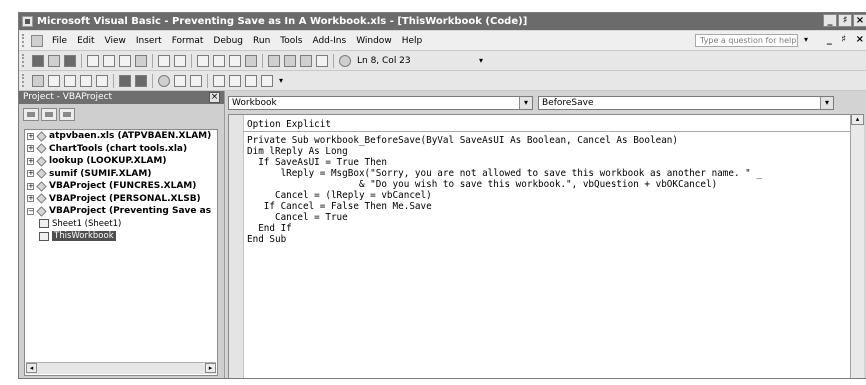 This screenshot has height=385, width=866. Describe the element at coordinates (235, 60) in the screenshot. I see `reset-icon` at that location.